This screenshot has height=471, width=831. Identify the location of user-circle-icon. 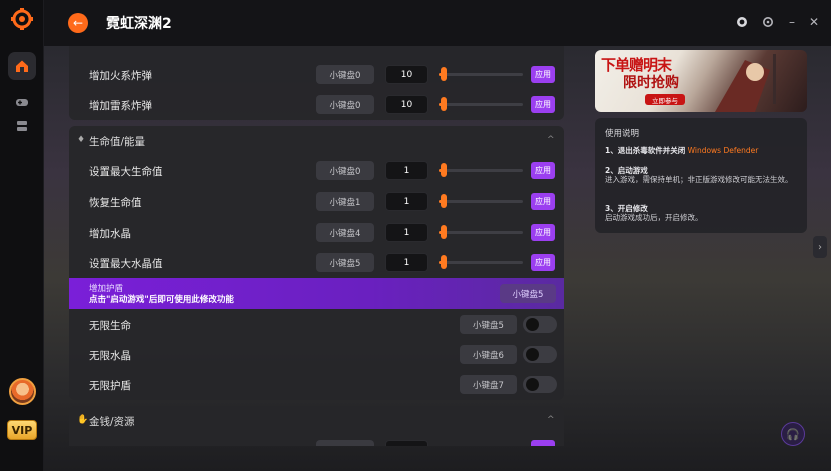
(742, 22).